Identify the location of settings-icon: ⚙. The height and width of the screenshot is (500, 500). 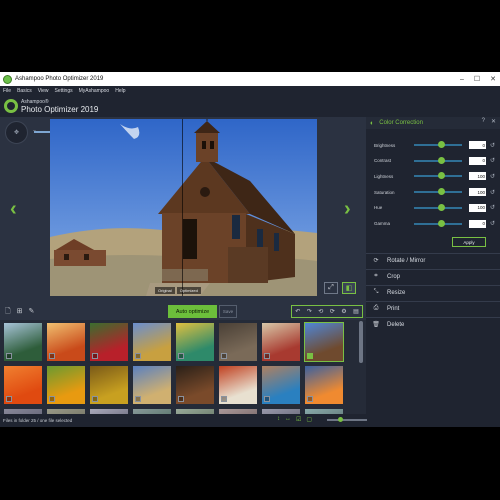
(343, 311).